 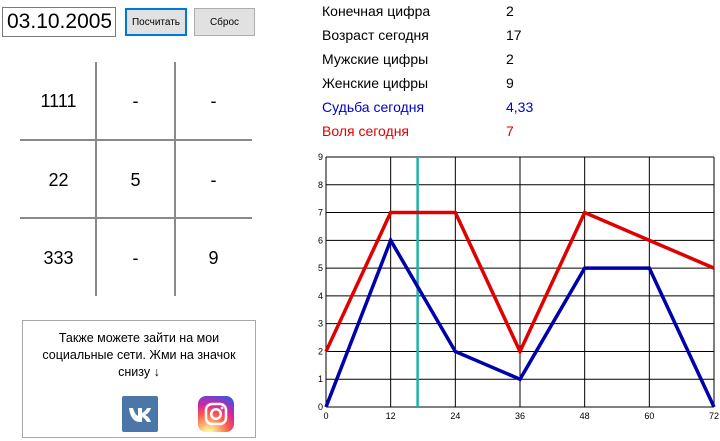 What do you see at coordinates (455, 416) in the screenshot?
I see `x-tick-label: 24` at bounding box center [455, 416].